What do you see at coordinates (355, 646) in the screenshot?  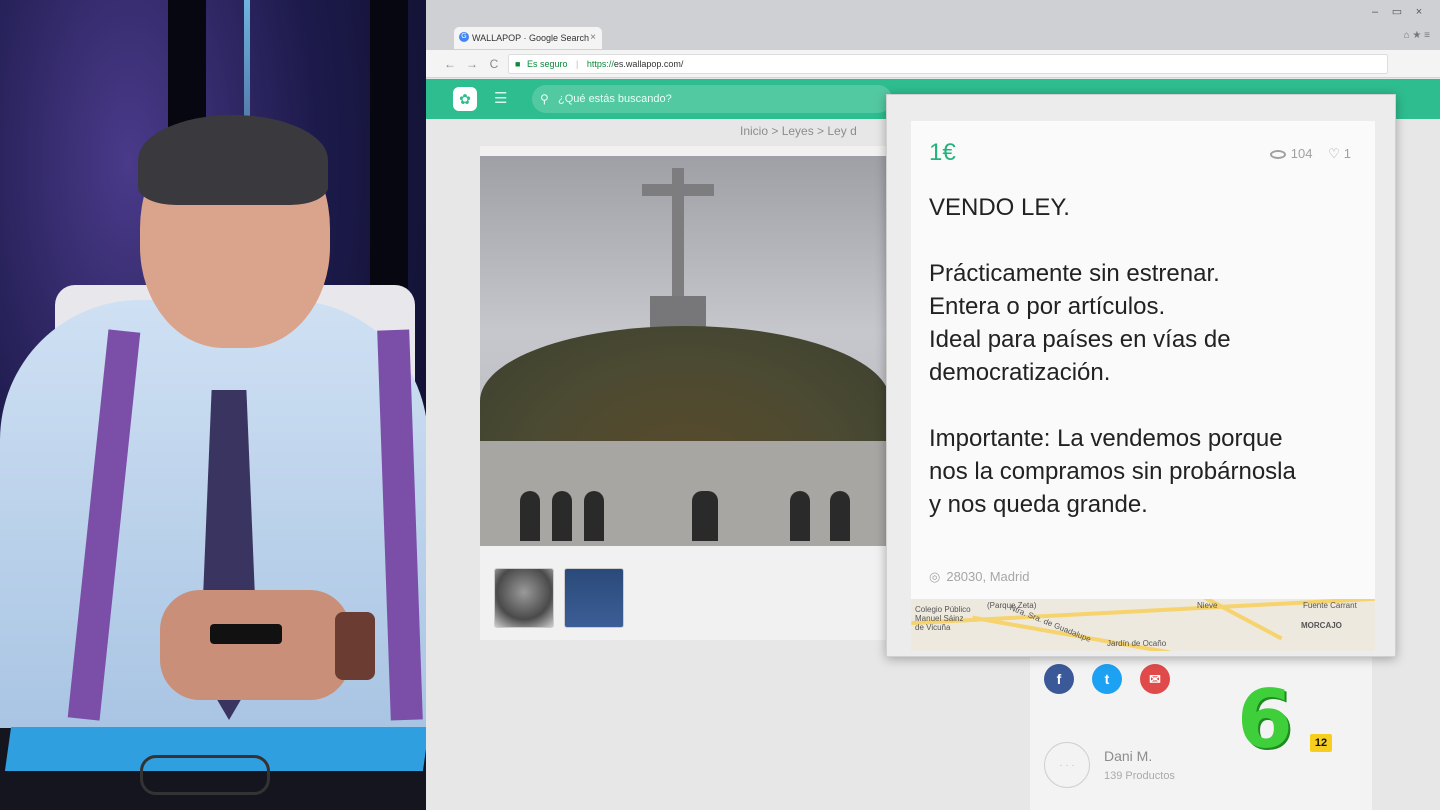 I see `wristwatch` at bounding box center [355, 646].